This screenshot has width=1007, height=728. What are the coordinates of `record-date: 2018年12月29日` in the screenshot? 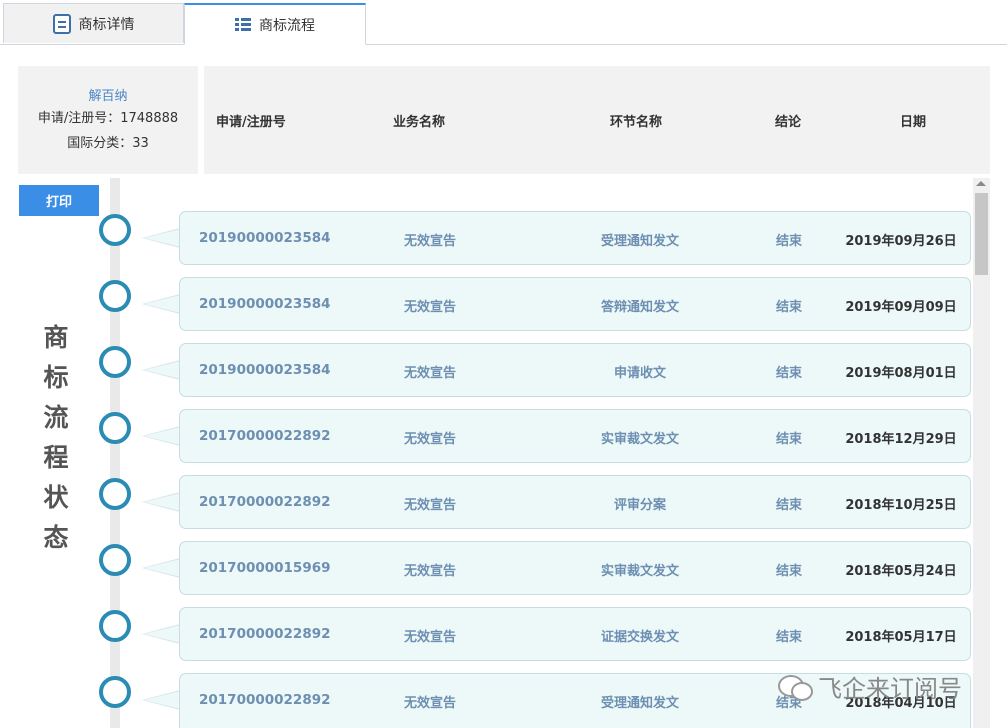 It's located at (901, 439).